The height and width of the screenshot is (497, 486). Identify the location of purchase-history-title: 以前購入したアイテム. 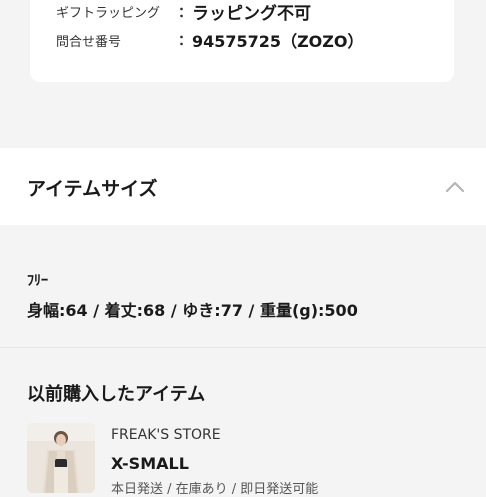
(116, 394).